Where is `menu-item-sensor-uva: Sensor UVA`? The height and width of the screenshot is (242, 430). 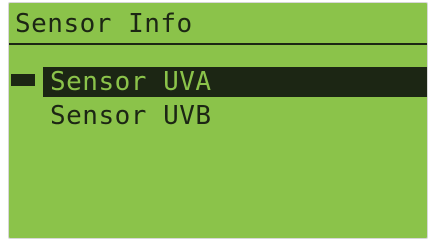
menu-item-sensor-uva: Sensor UVA is located at coordinates (218, 83).